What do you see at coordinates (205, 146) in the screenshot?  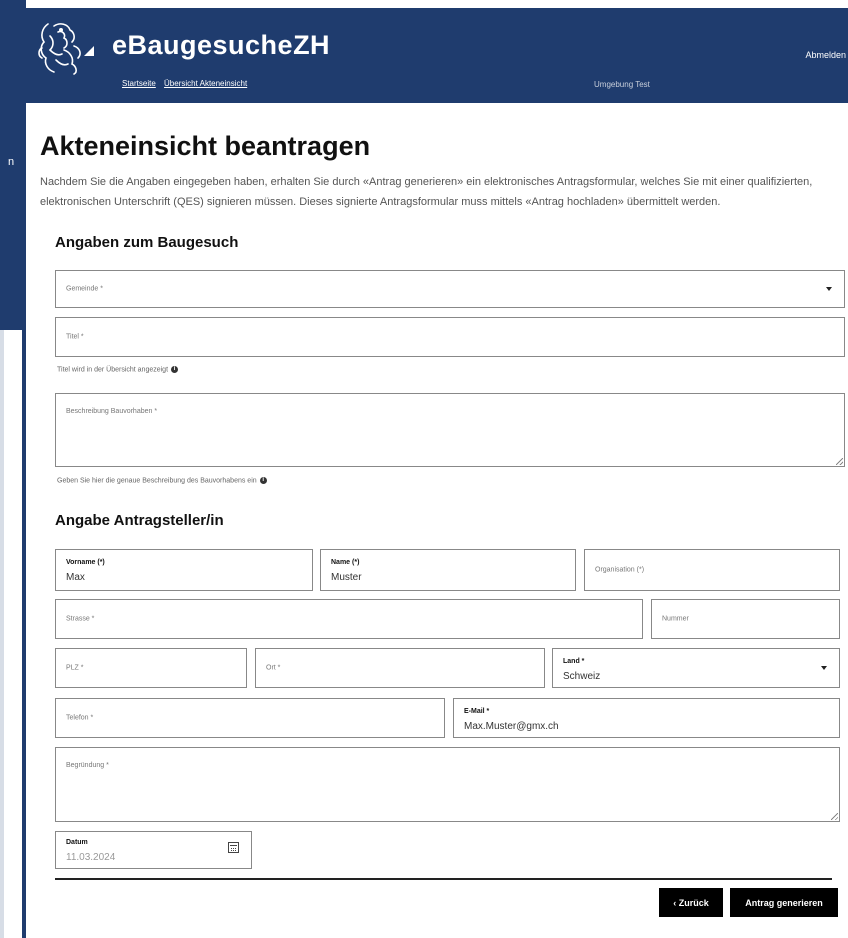 I see `page-title: Akteneinsicht beantragen` at bounding box center [205, 146].